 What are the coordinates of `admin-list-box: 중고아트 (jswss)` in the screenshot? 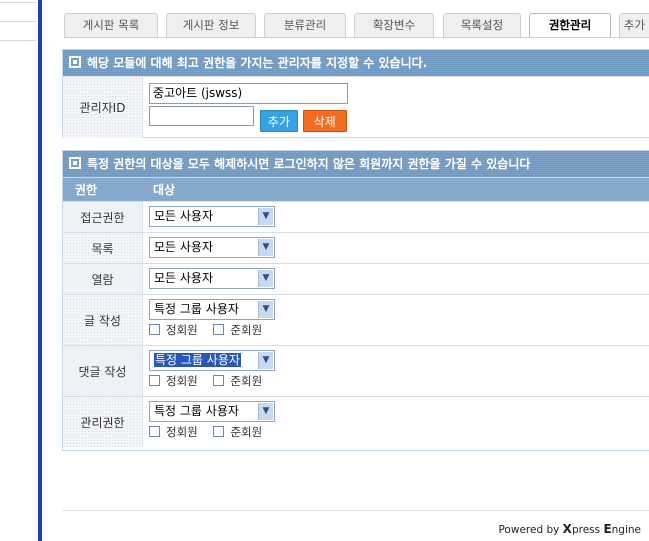 It's located at (248, 93).